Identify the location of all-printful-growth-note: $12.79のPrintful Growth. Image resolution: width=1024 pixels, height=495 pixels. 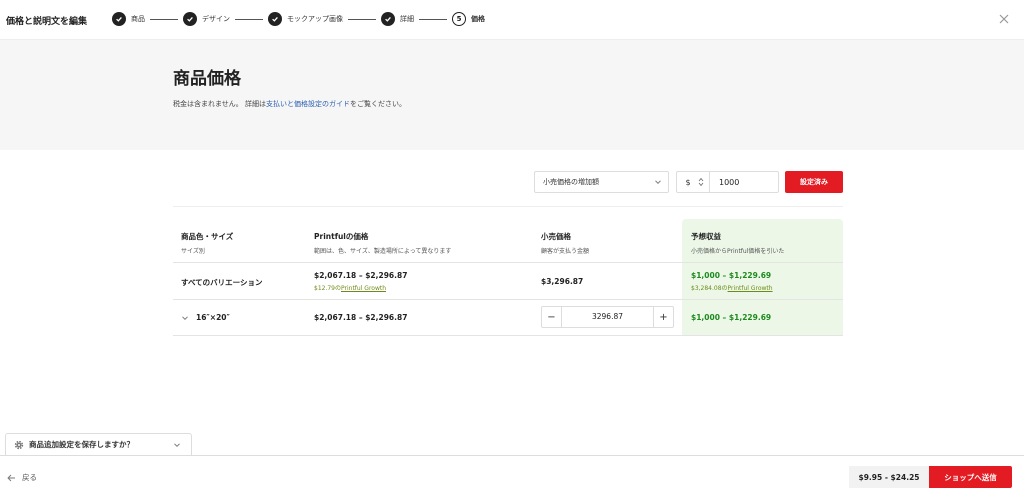
(350, 287).